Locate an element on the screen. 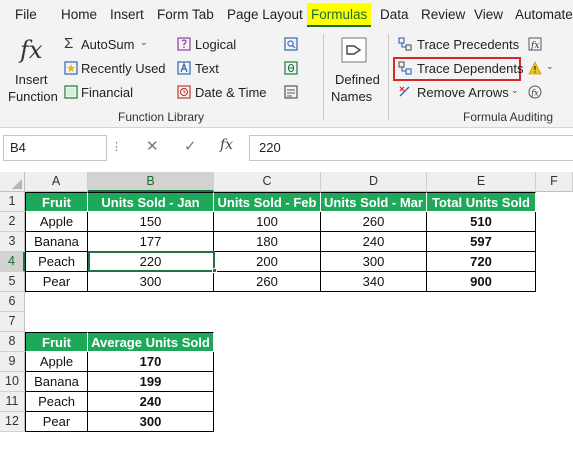  column-header-f: F is located at coordinates (554, 182).